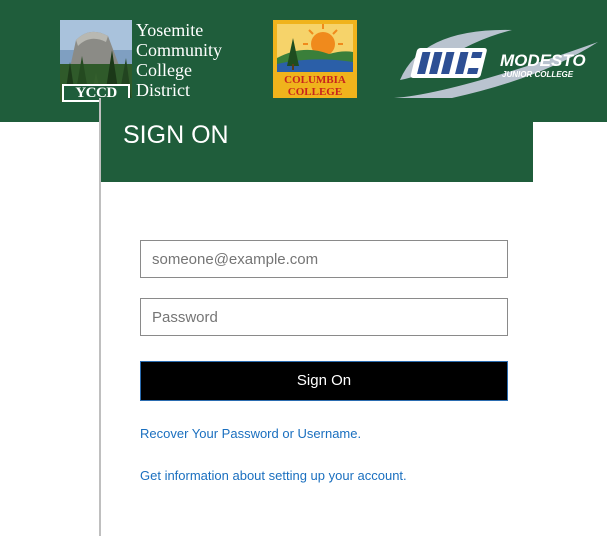  I want to click on yccd-wordmark: Yosemite Community College District, so click(179, 60).